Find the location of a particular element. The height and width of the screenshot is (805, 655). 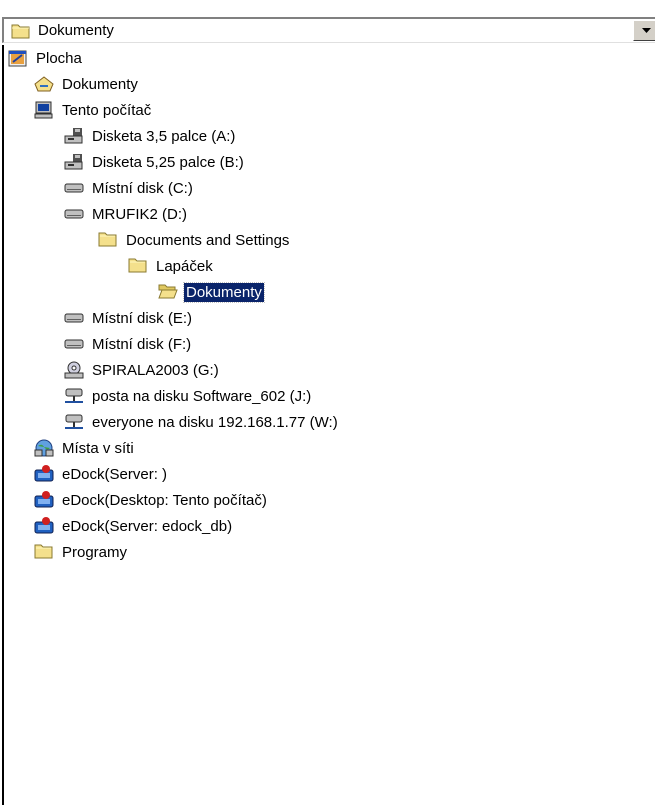

list-item-disk-c: Místní disk (C:) is located at coordinates (129, 188).